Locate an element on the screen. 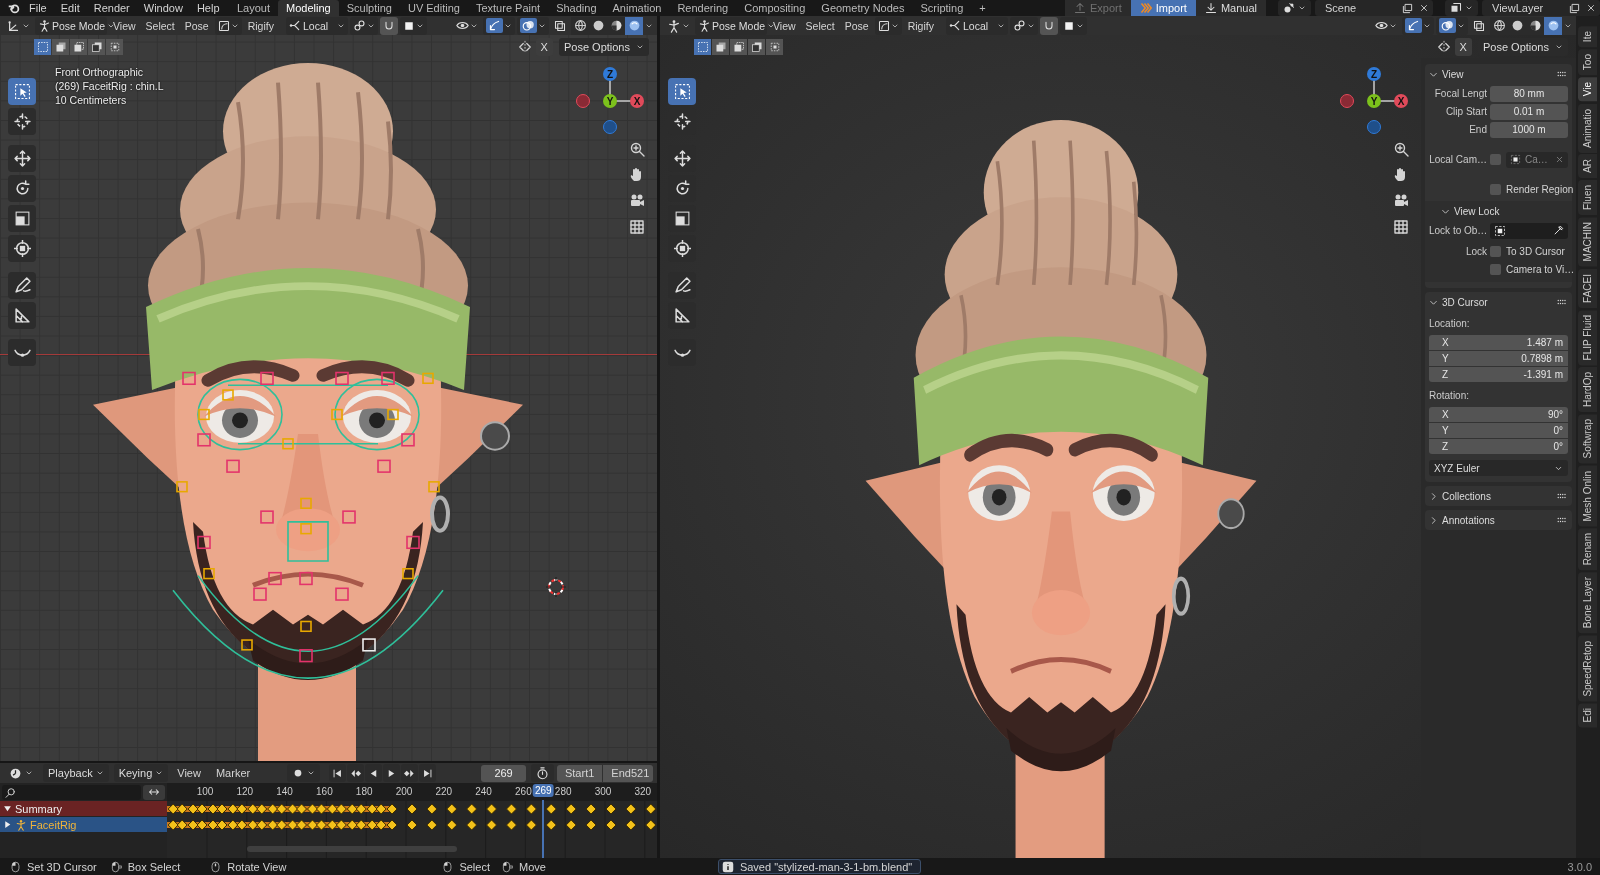  record-button is located at coordinates (304, 773).